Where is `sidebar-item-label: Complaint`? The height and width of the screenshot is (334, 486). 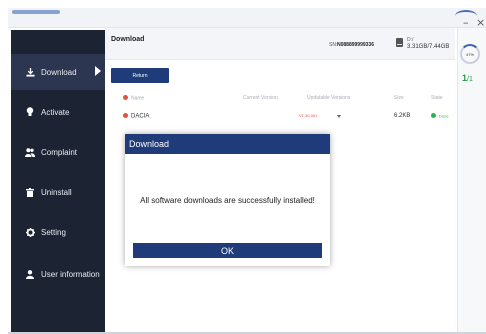
sidebar-item-label: Complaint is located at coordinates (59, 152).